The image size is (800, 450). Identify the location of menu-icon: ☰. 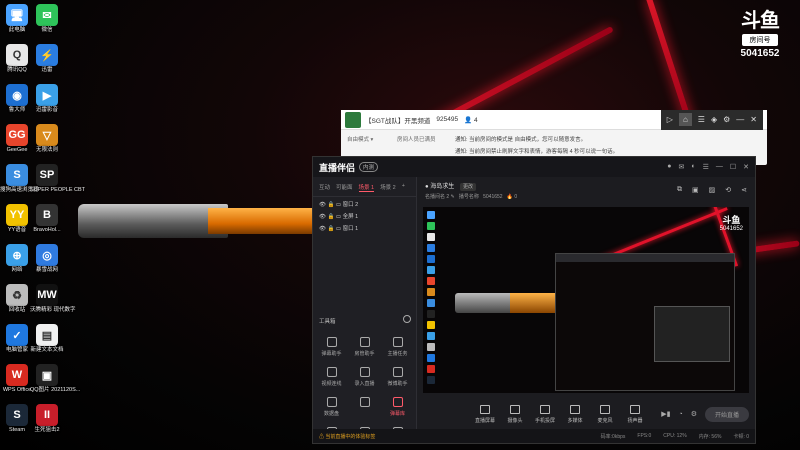
(706, 167).